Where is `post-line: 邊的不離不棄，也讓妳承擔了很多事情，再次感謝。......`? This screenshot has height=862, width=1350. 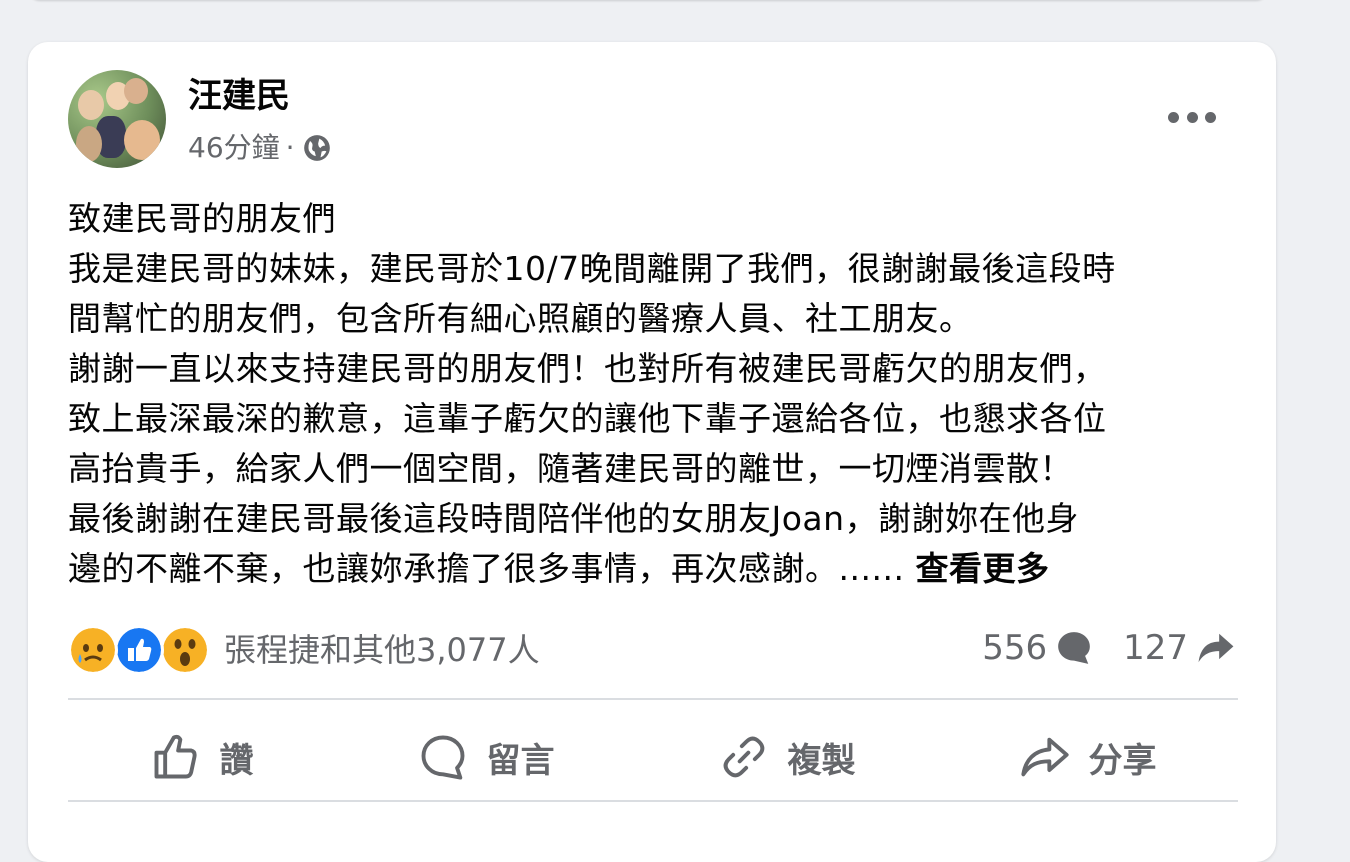 post-line: 邊的不離不棄，也讓妳承擔了很多事情，再次感謝。...... is located at coordinates (486, 568).